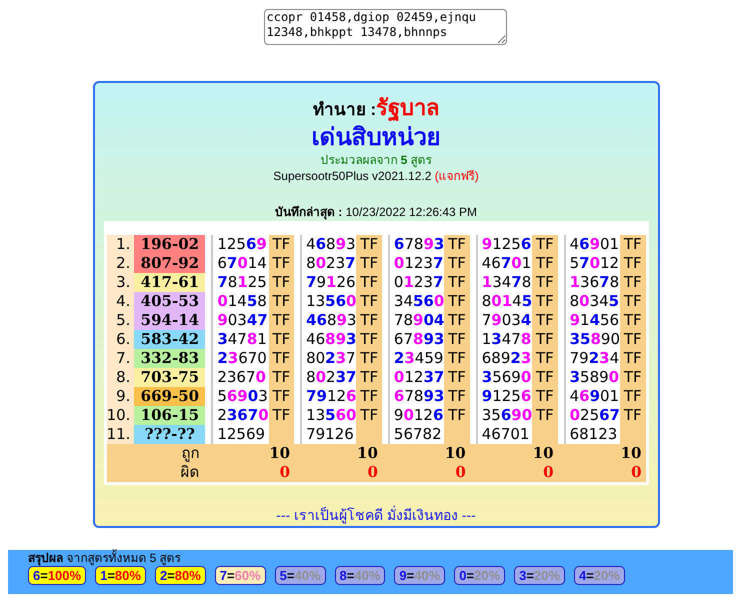  Describe the element at coordinates (419, 377) in the screenshot. I see `number-text: 01237` at that location.